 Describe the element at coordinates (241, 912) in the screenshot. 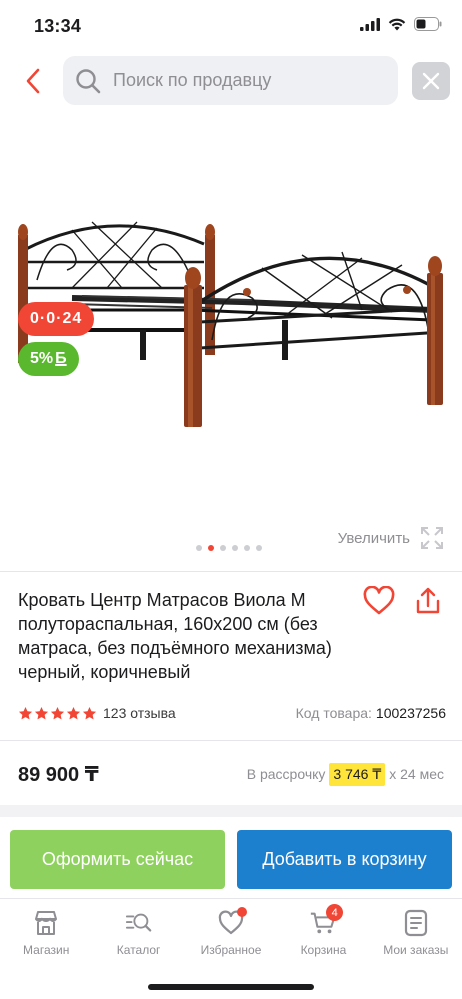

I see `favorites-notification-dot` at that location.